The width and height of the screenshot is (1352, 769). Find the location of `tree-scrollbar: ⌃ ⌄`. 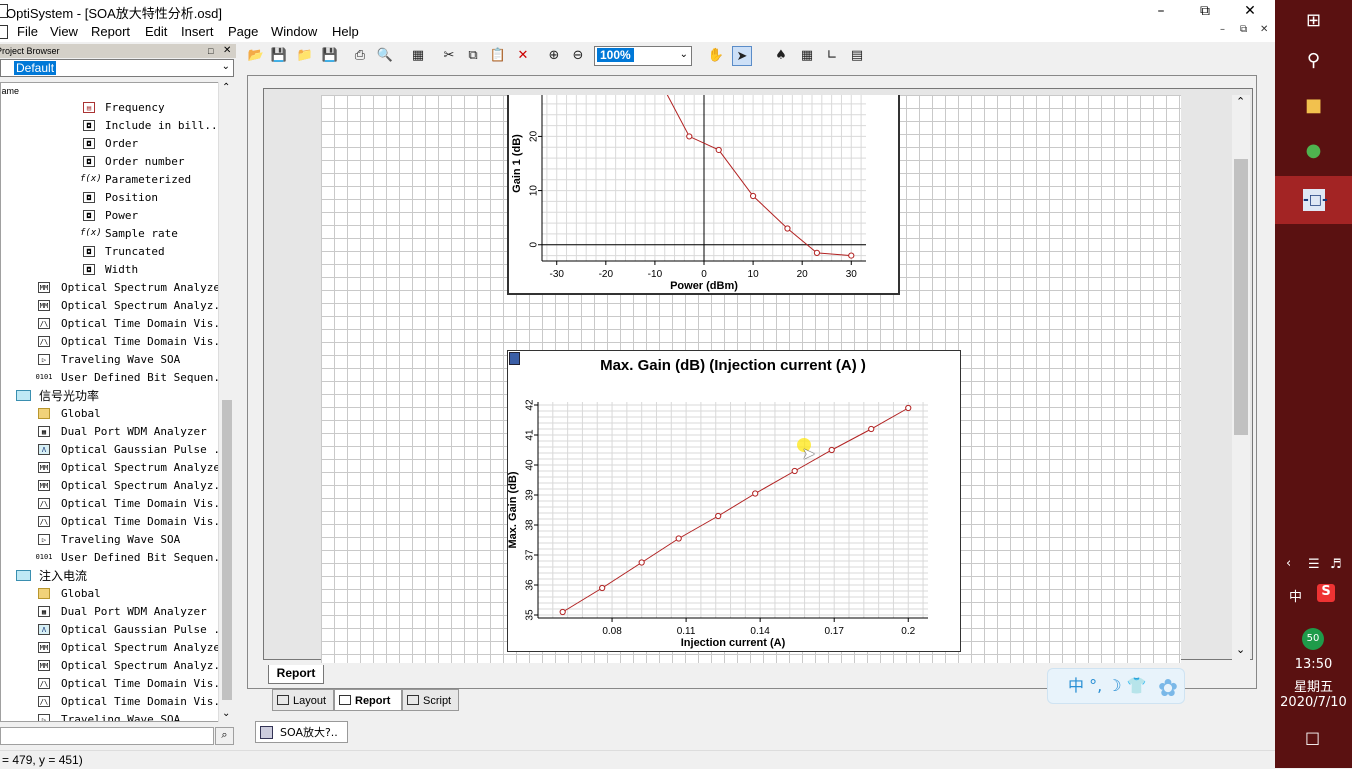

tree-scrollbar: ⌃ ⌄ is located at coordinates (226, 402).